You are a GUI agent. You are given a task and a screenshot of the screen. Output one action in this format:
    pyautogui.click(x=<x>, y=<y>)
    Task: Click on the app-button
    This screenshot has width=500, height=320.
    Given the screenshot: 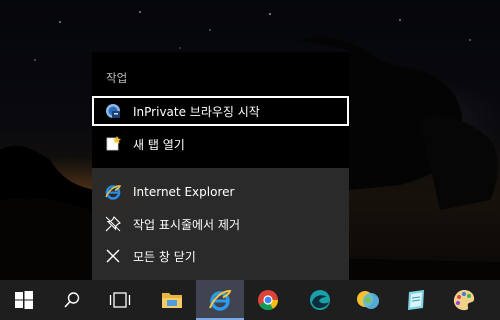 What is the action you would take?
    pyautogui.click(x=368, y=300)
    